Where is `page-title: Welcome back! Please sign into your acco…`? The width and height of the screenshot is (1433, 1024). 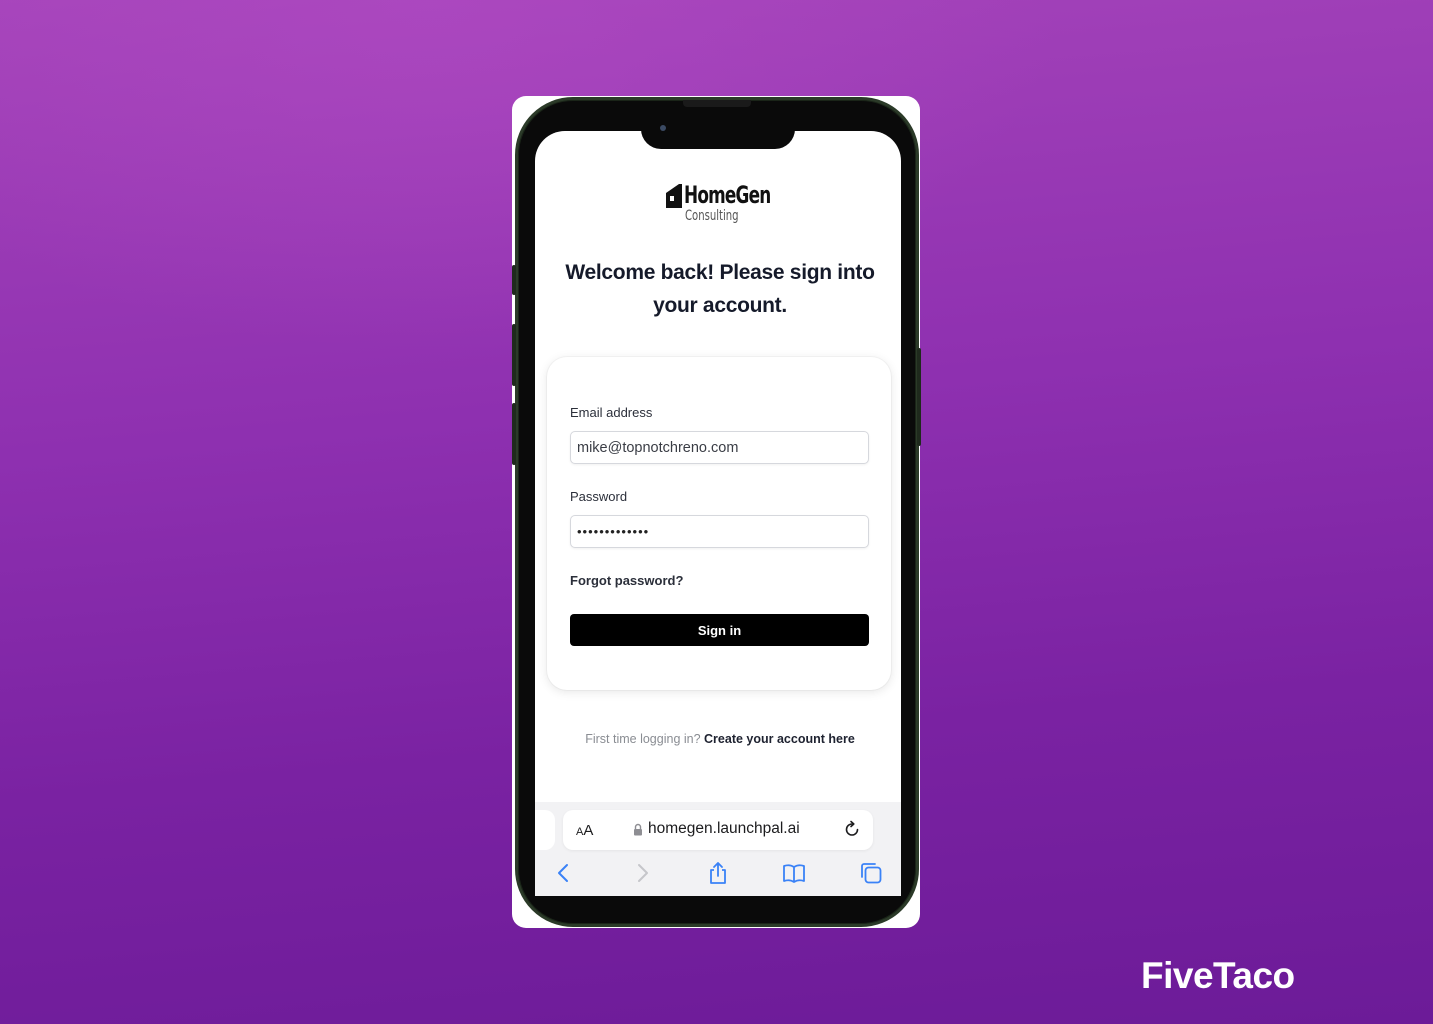 page-title: Welcome back! Please sign into your acco… is located at coordinates (720, 289).